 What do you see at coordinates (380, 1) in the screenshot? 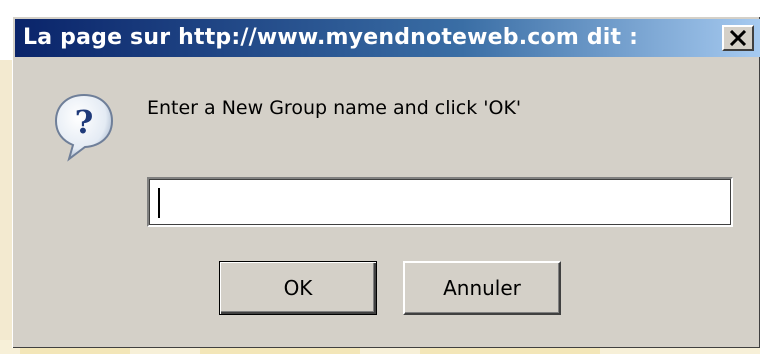
I see `background-page-strip` at bounding box center [380, 1].